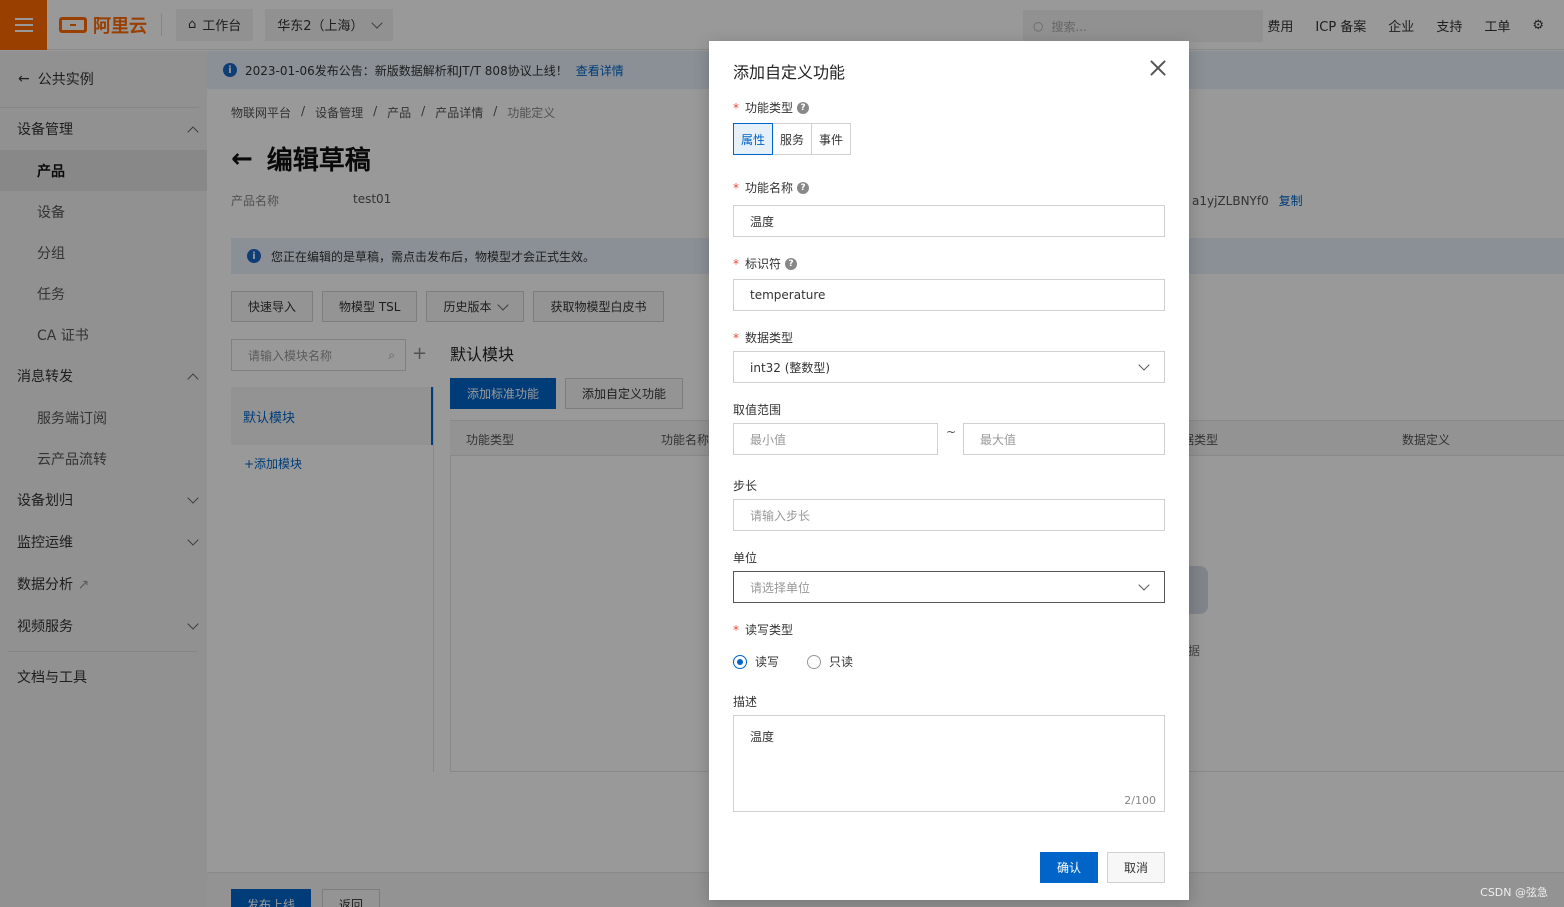 The width and height of the screenshot is (1564, 907). Describe the element at coordinates (1069, 867) in the screenshot. I see `confirm-button: 确认` at that location.